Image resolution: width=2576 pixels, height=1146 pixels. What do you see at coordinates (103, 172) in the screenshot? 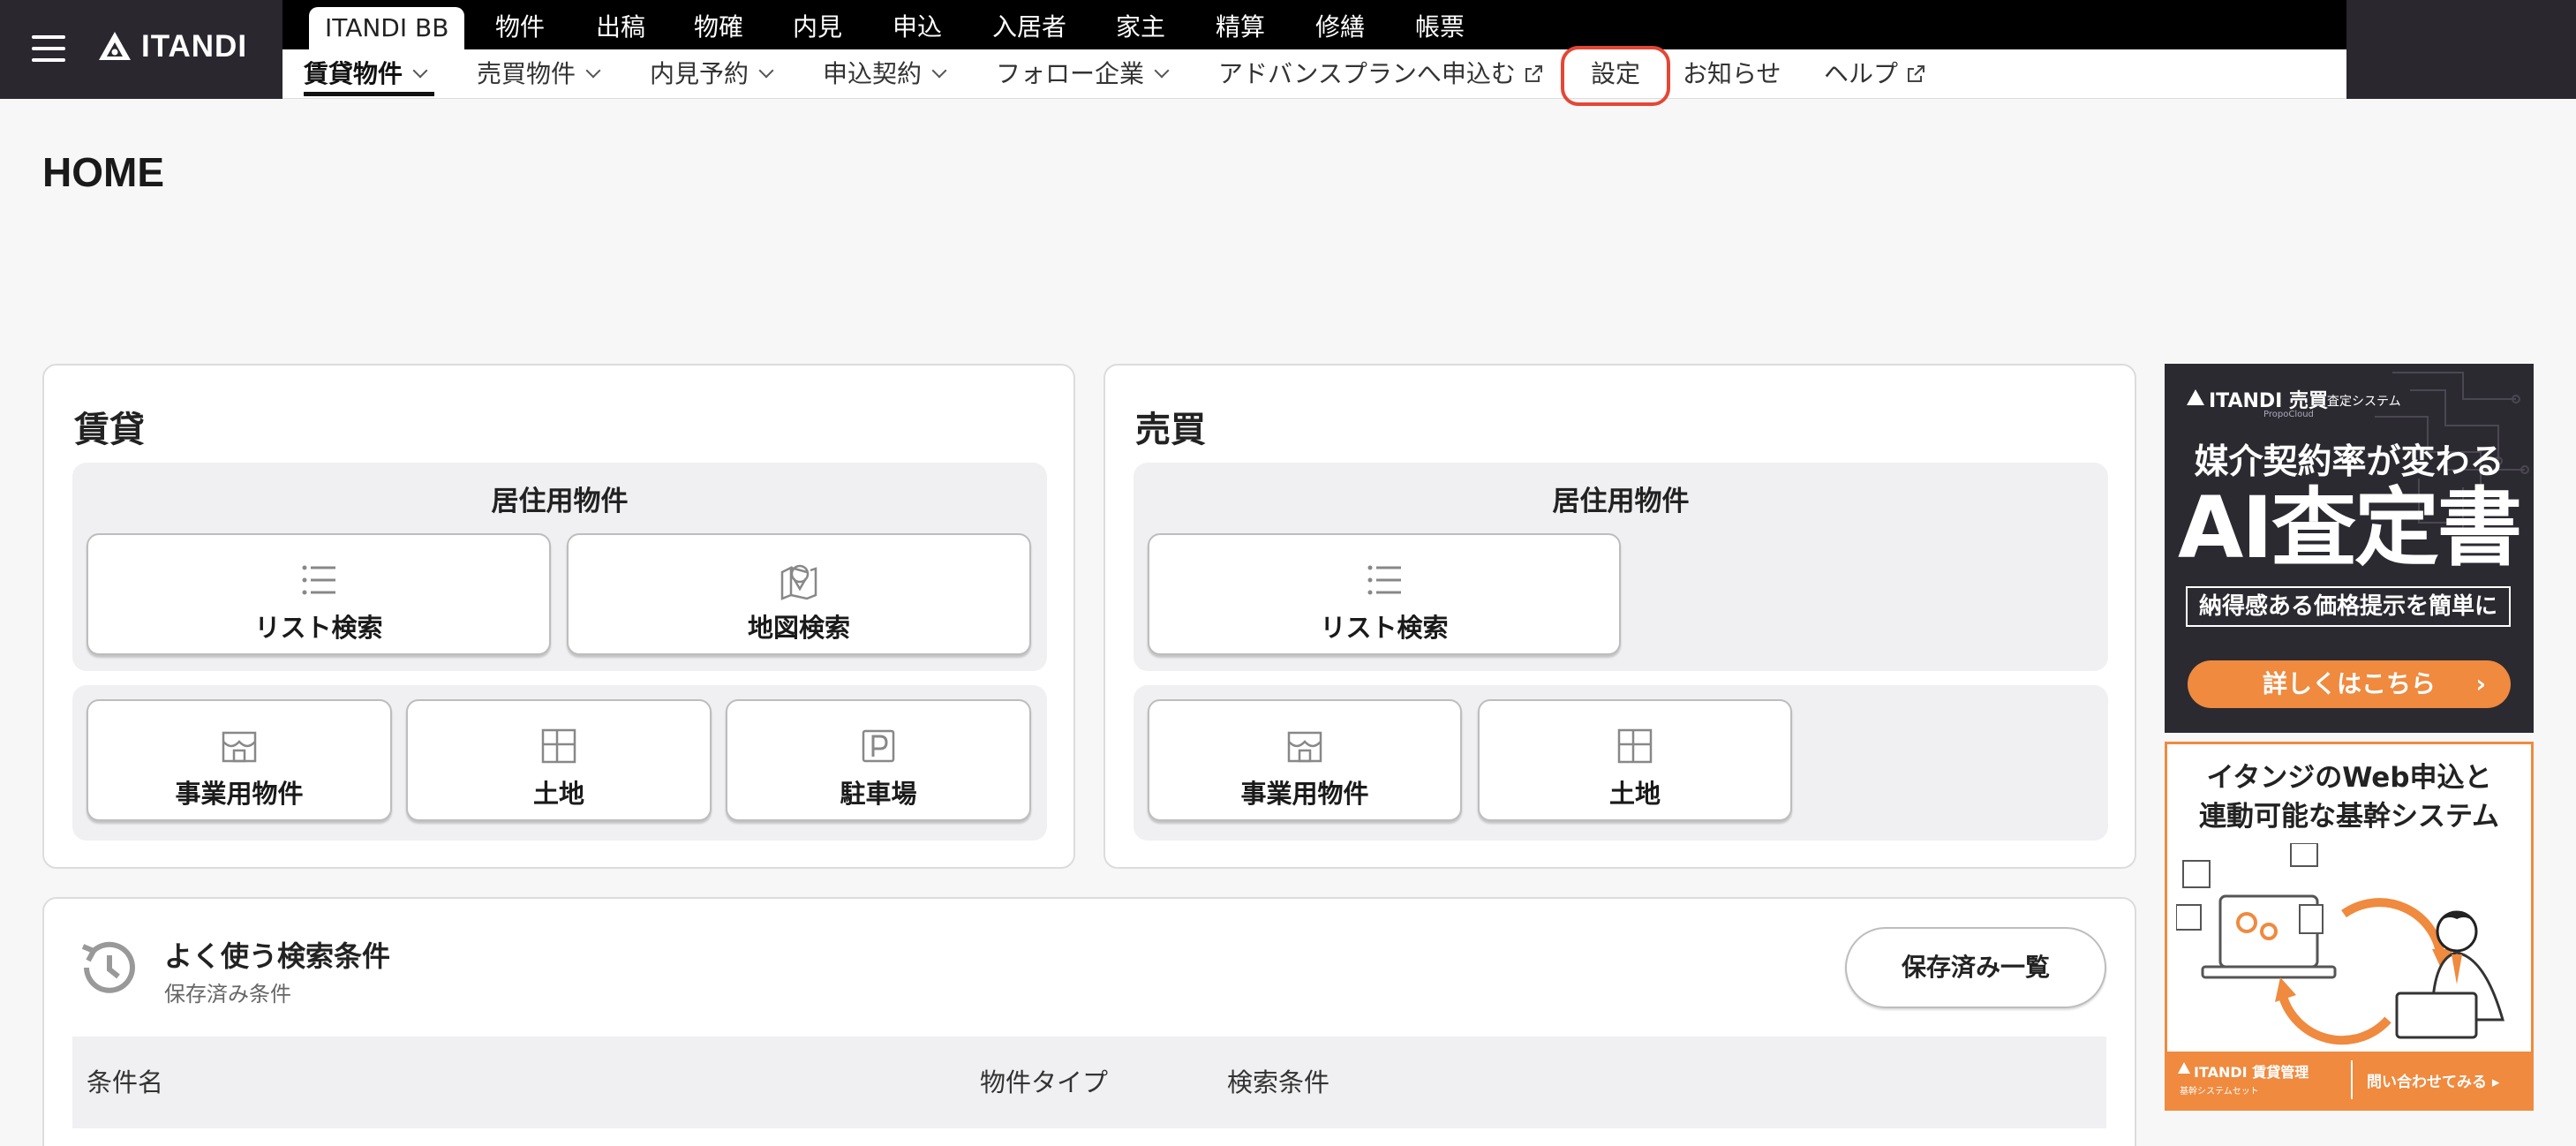
I see `page-title: HOME` at bounding box center [103, 172].